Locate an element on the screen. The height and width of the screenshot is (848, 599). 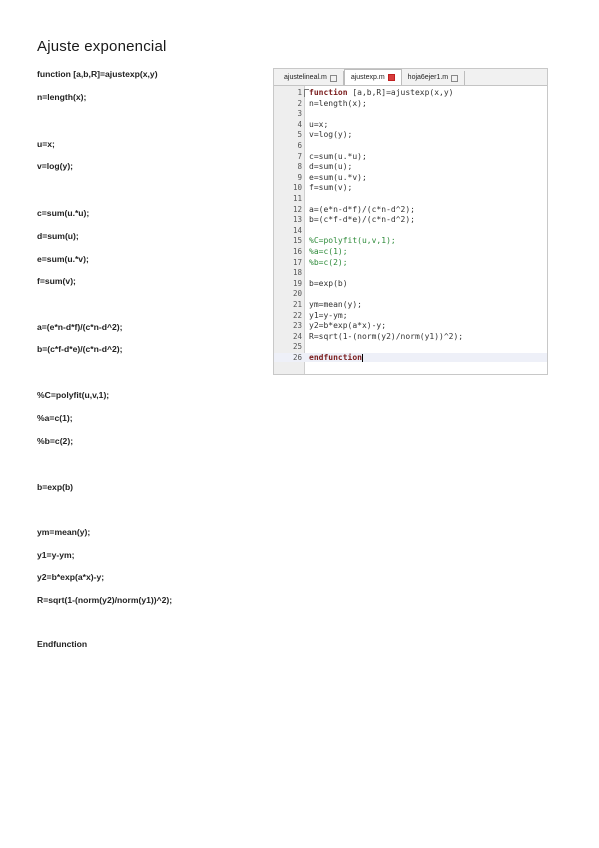
code-text: %C=polyfit(u,v,1); is located at coordinates (352, 241).